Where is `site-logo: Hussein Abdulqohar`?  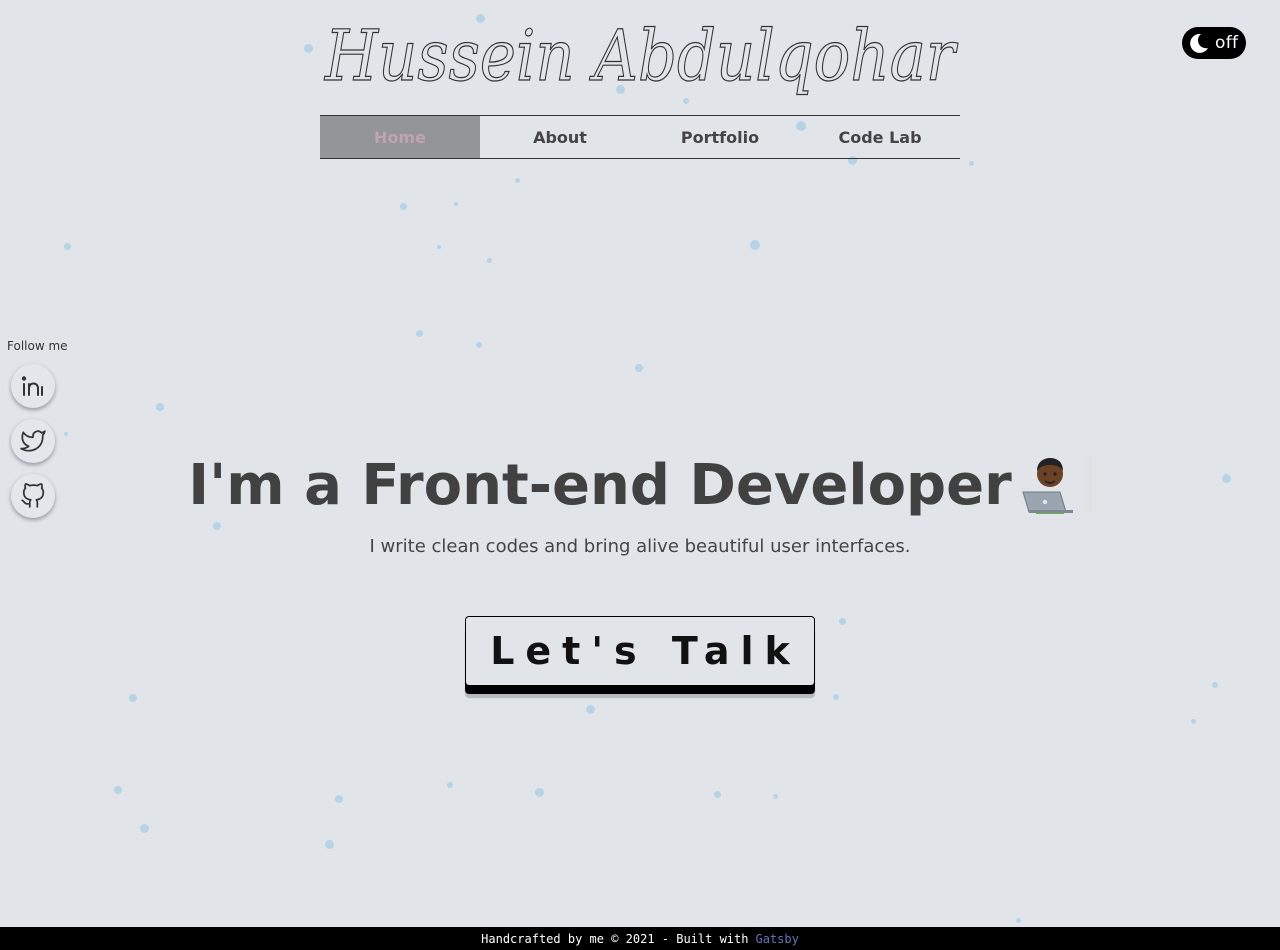 site-logo: Hussein Abdulqohar is located at coordinates (640, 58).